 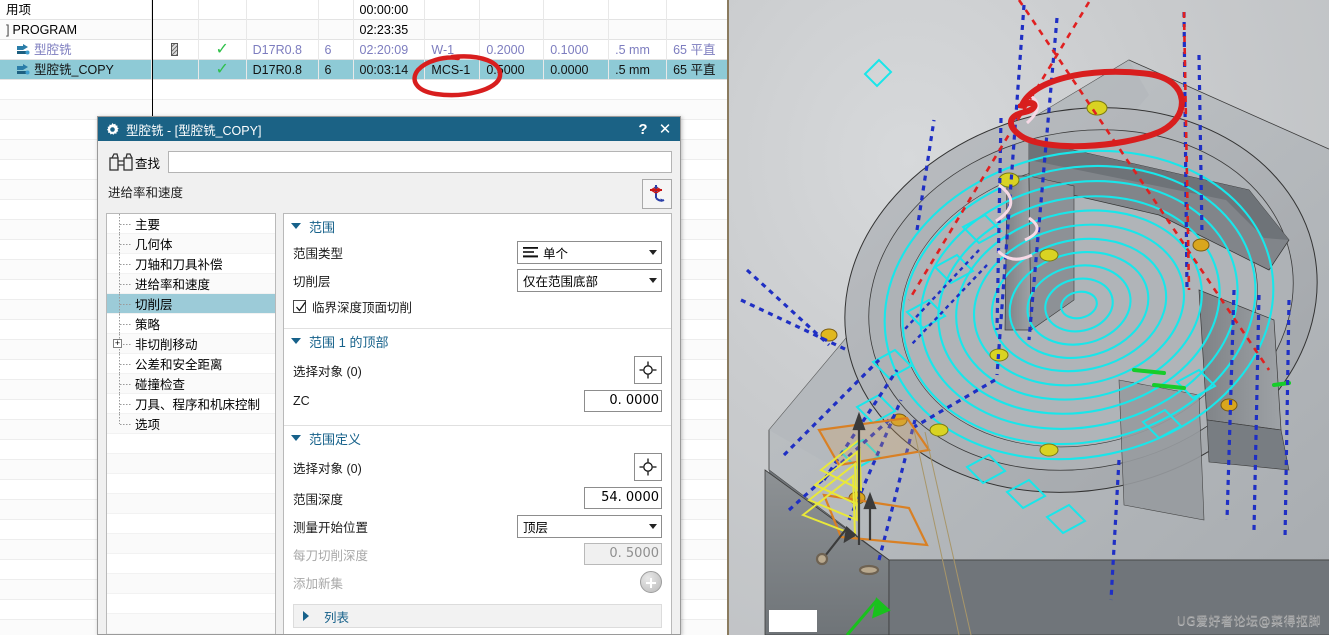 I want to click on combo-value: 仅在范围底部, so click(x=561, y=281).